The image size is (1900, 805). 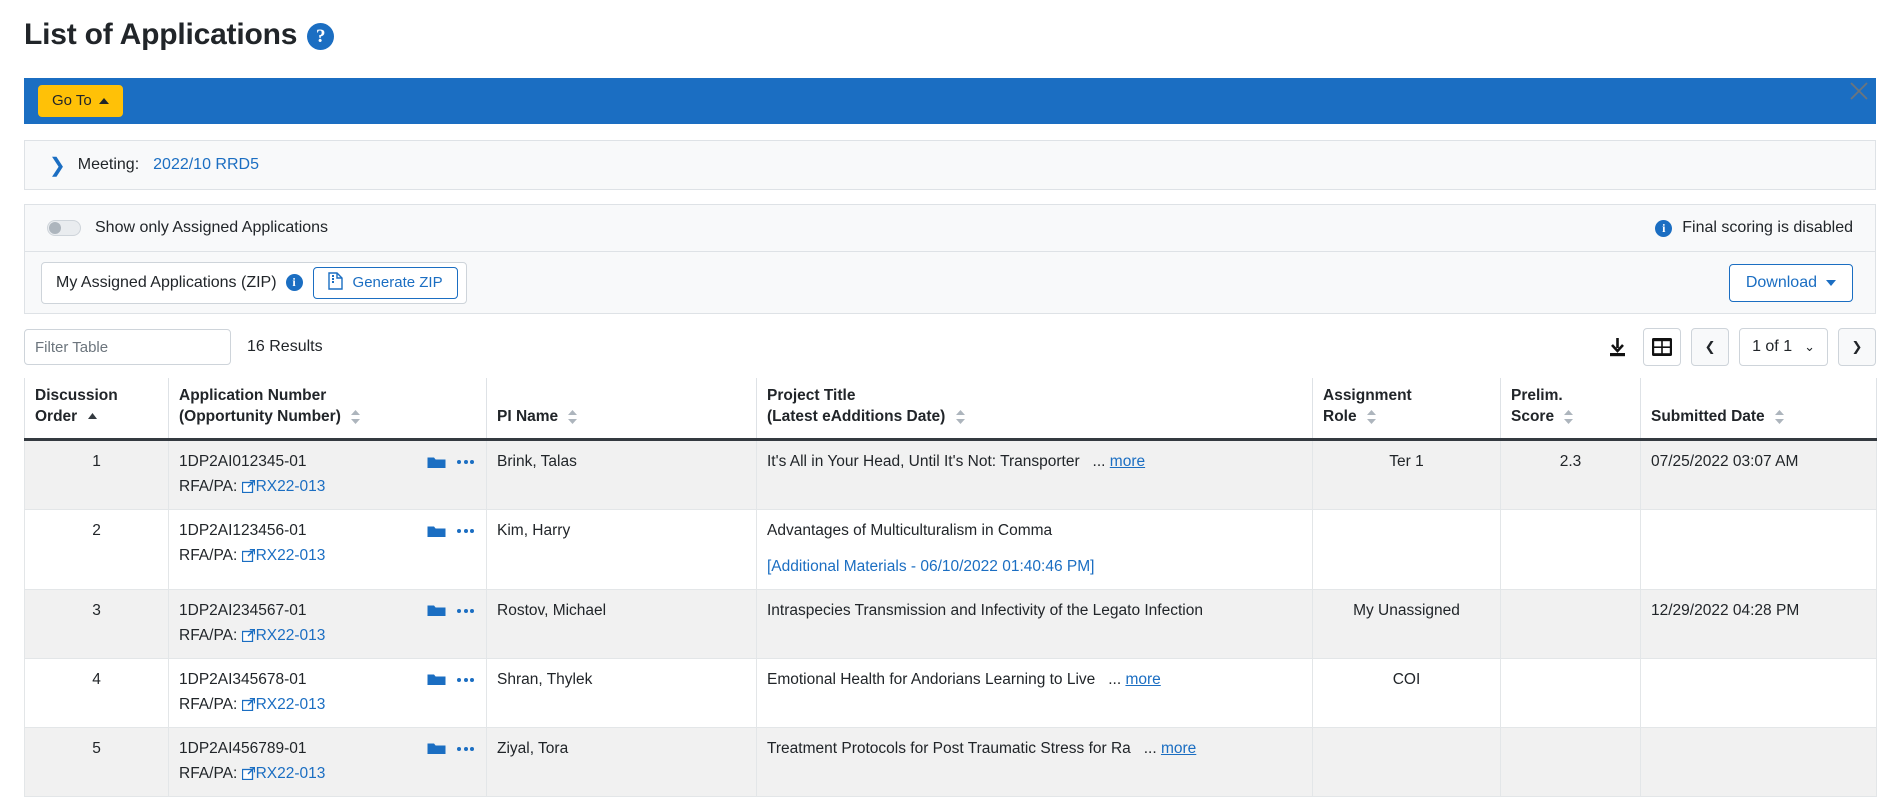 I want to click on sort-asc-icon, so click(x=92, y=416).